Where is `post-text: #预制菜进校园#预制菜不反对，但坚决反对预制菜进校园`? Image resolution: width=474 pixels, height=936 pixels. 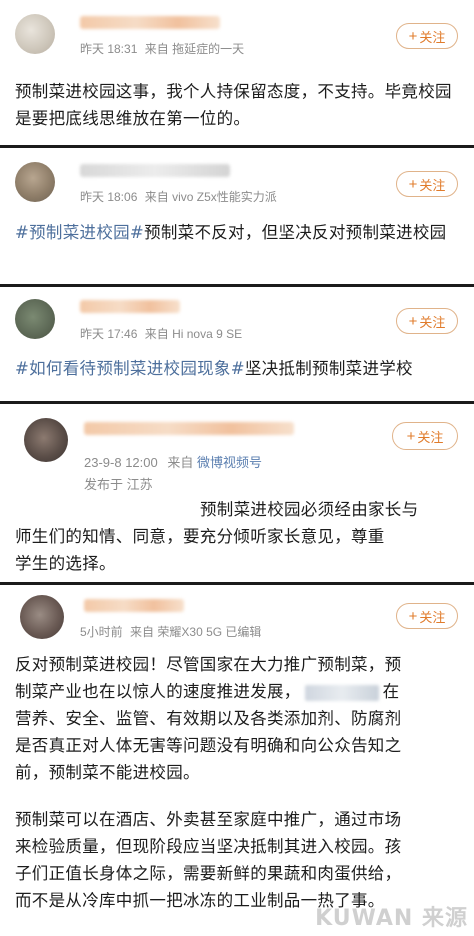 post-text: #预制菜进校园#预制菜不反对，但坚决反对预制菜进校园 is located at coordinates (238, 232).